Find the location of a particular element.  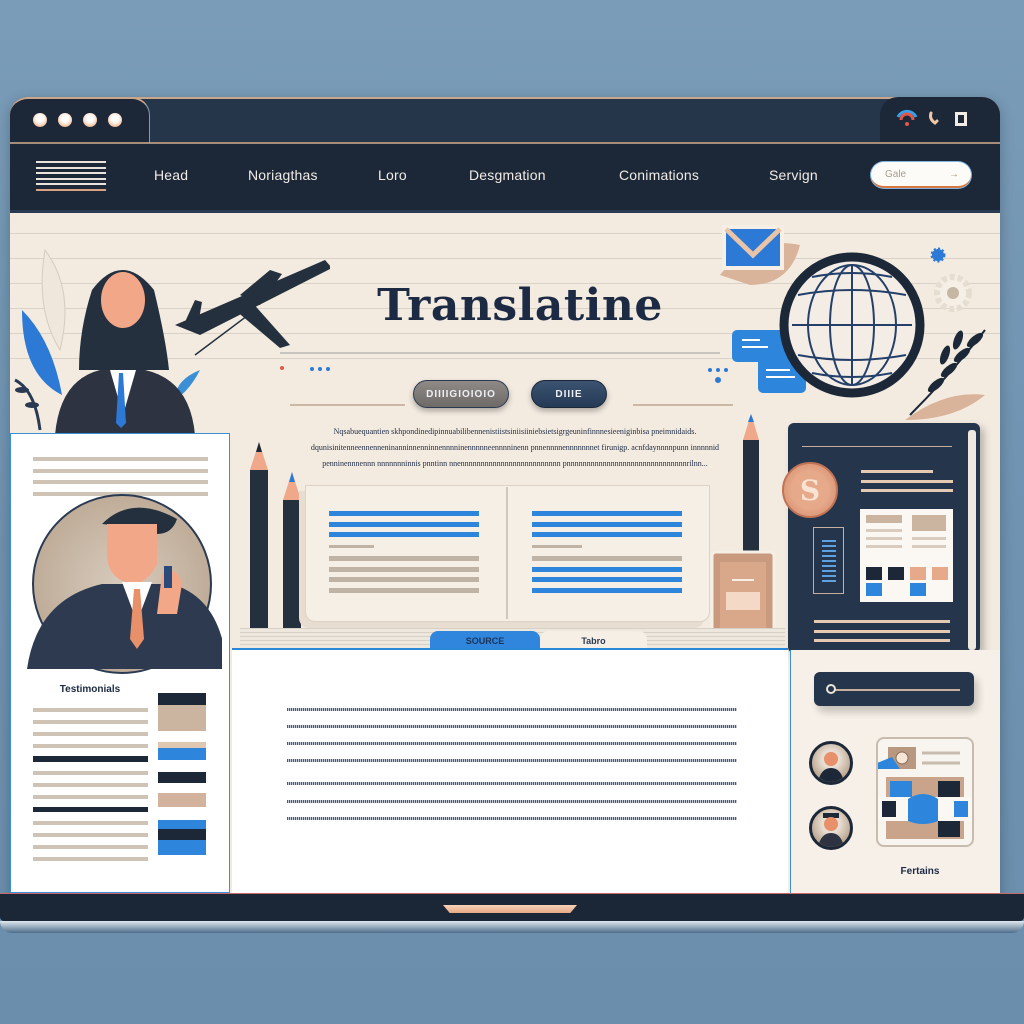

primary-button: DIIIIGIOIOIO is located at coordinates (461, 394).